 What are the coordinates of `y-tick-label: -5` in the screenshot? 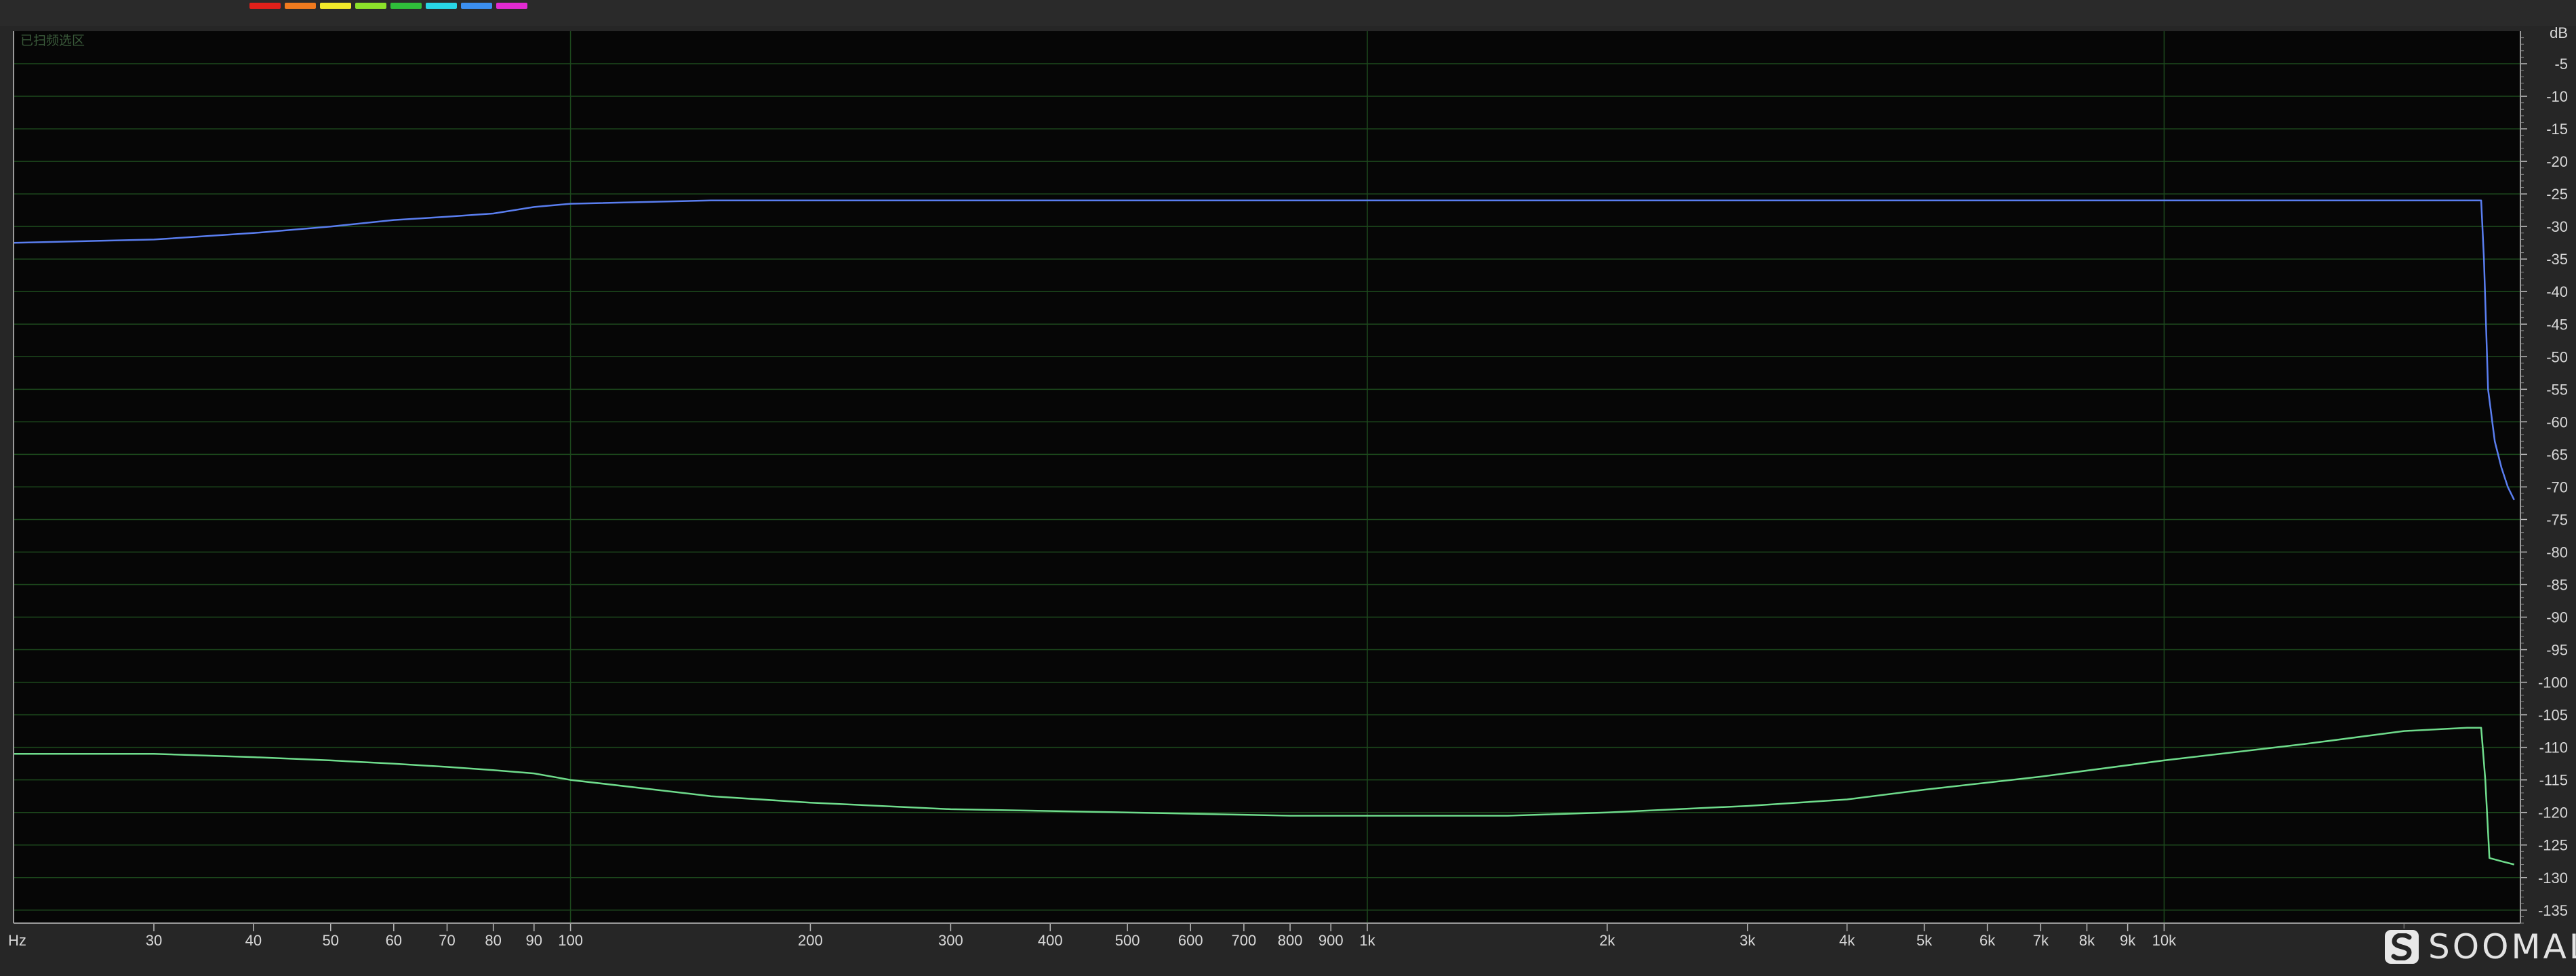 It's located at (2561, 65).